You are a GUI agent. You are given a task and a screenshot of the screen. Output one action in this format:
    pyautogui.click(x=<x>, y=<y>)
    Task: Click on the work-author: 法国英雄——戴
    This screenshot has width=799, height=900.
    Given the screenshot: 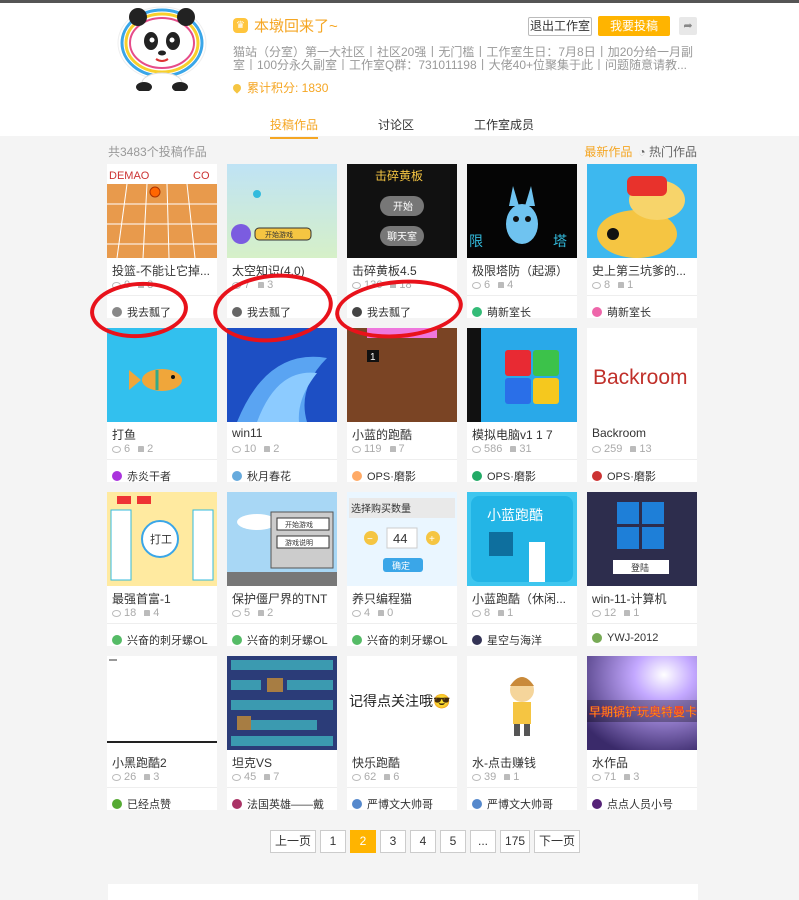 What is the action you would take?
    pyautogui.click(x=278, y=803)
    